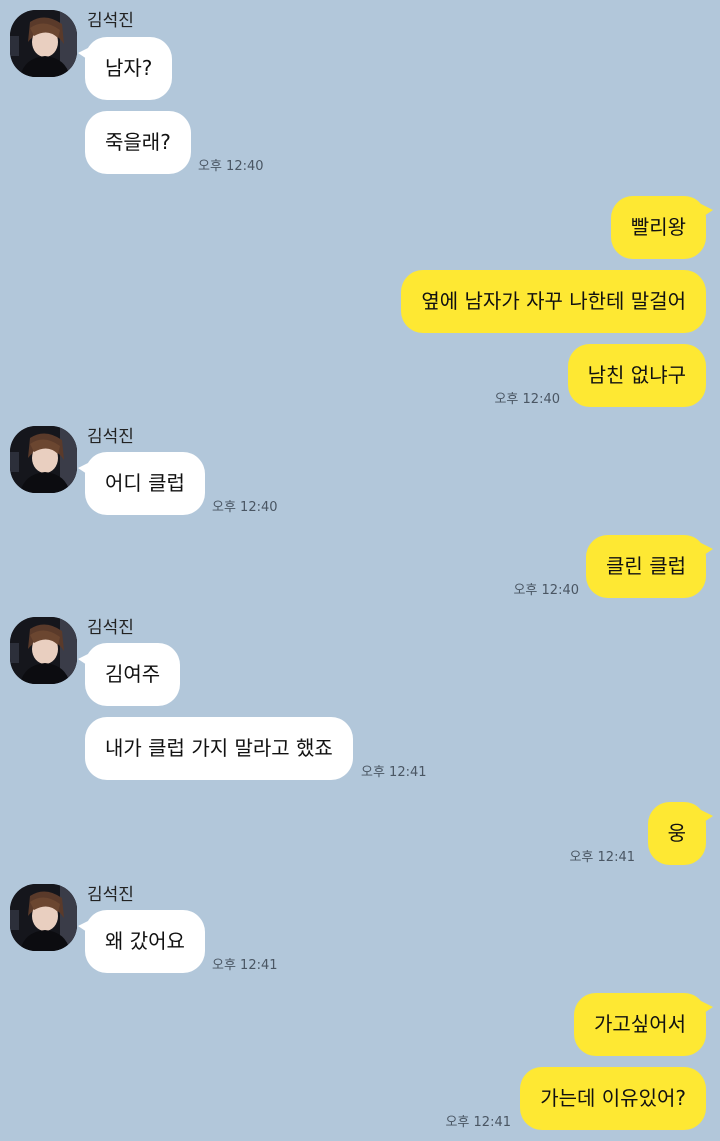 The width and height of the screenshot is (720, 1141). I want to click on incoming-message-bubble: 죽을래?, so click(138, 142).